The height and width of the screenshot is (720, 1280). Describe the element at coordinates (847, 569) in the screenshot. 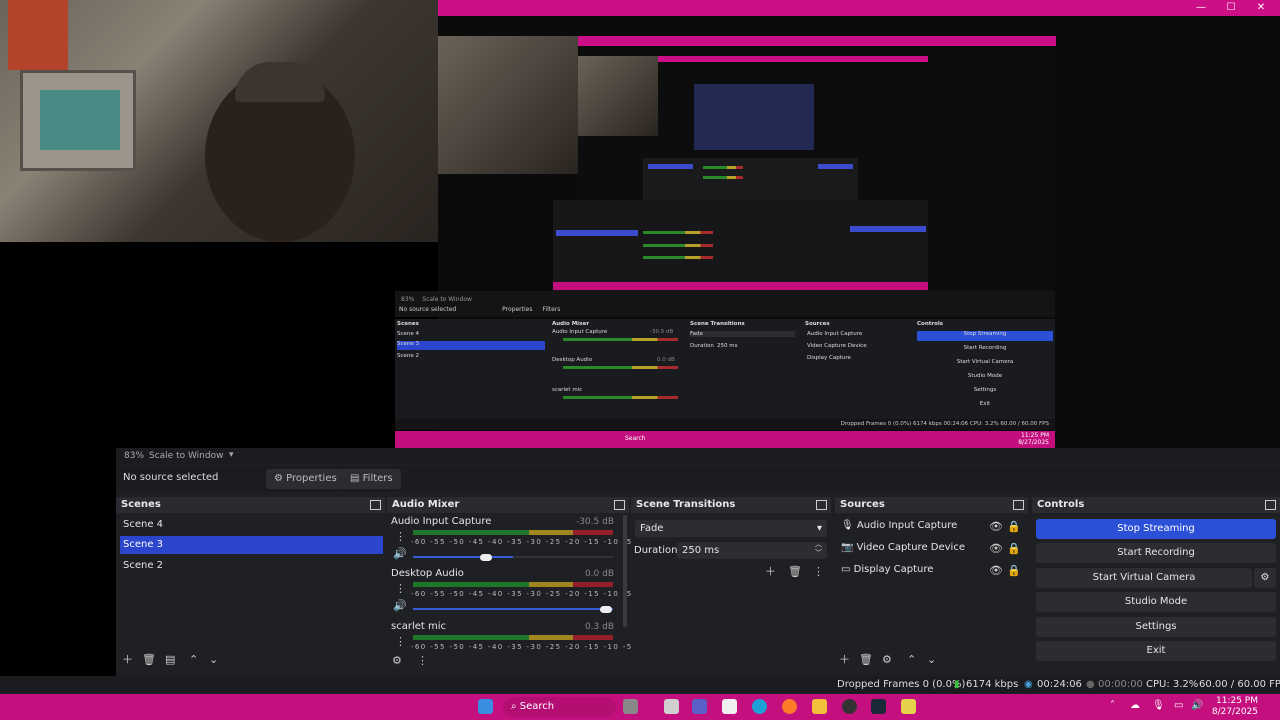

I see `monitor-icon: ▭` at that location.